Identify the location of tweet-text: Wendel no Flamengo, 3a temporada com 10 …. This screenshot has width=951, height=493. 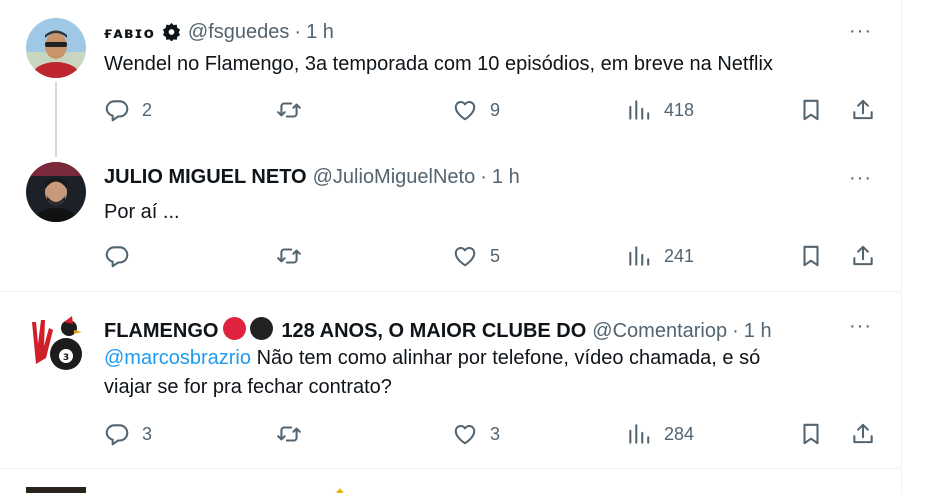
(438, 64).